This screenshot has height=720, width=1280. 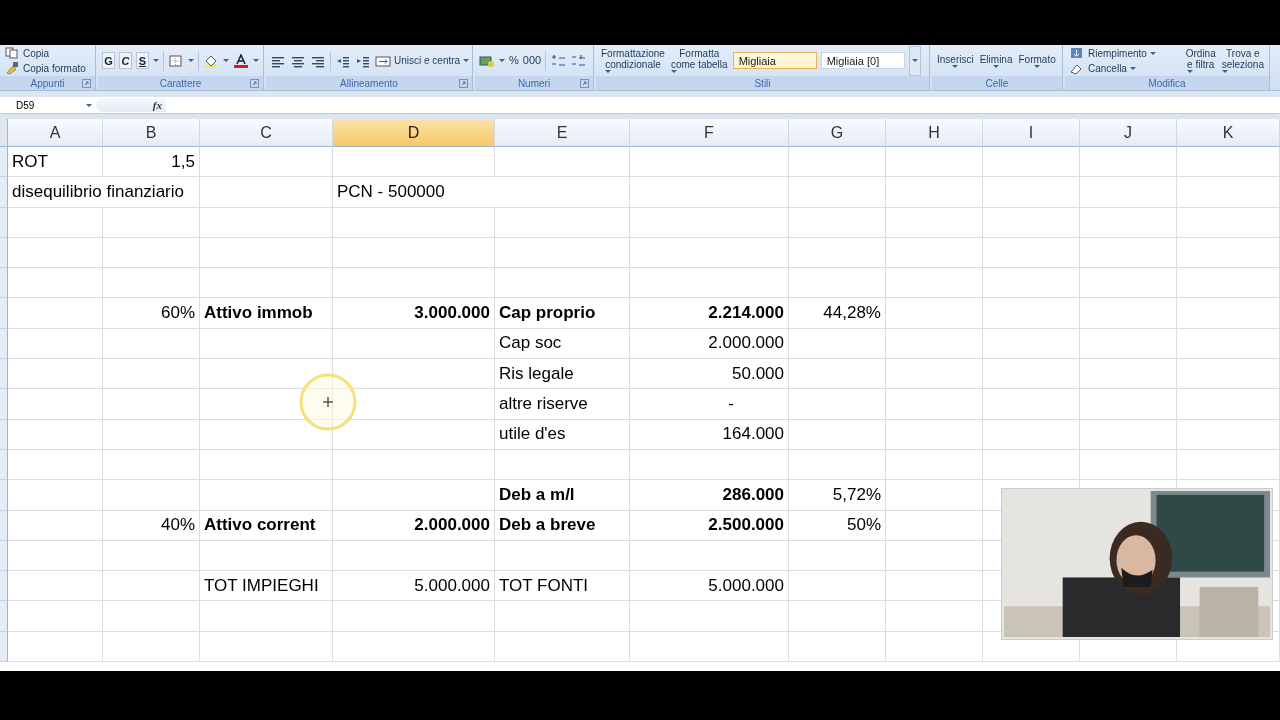 I want to click on table-cell: TOT FONTI, so click(x=562, y=586).